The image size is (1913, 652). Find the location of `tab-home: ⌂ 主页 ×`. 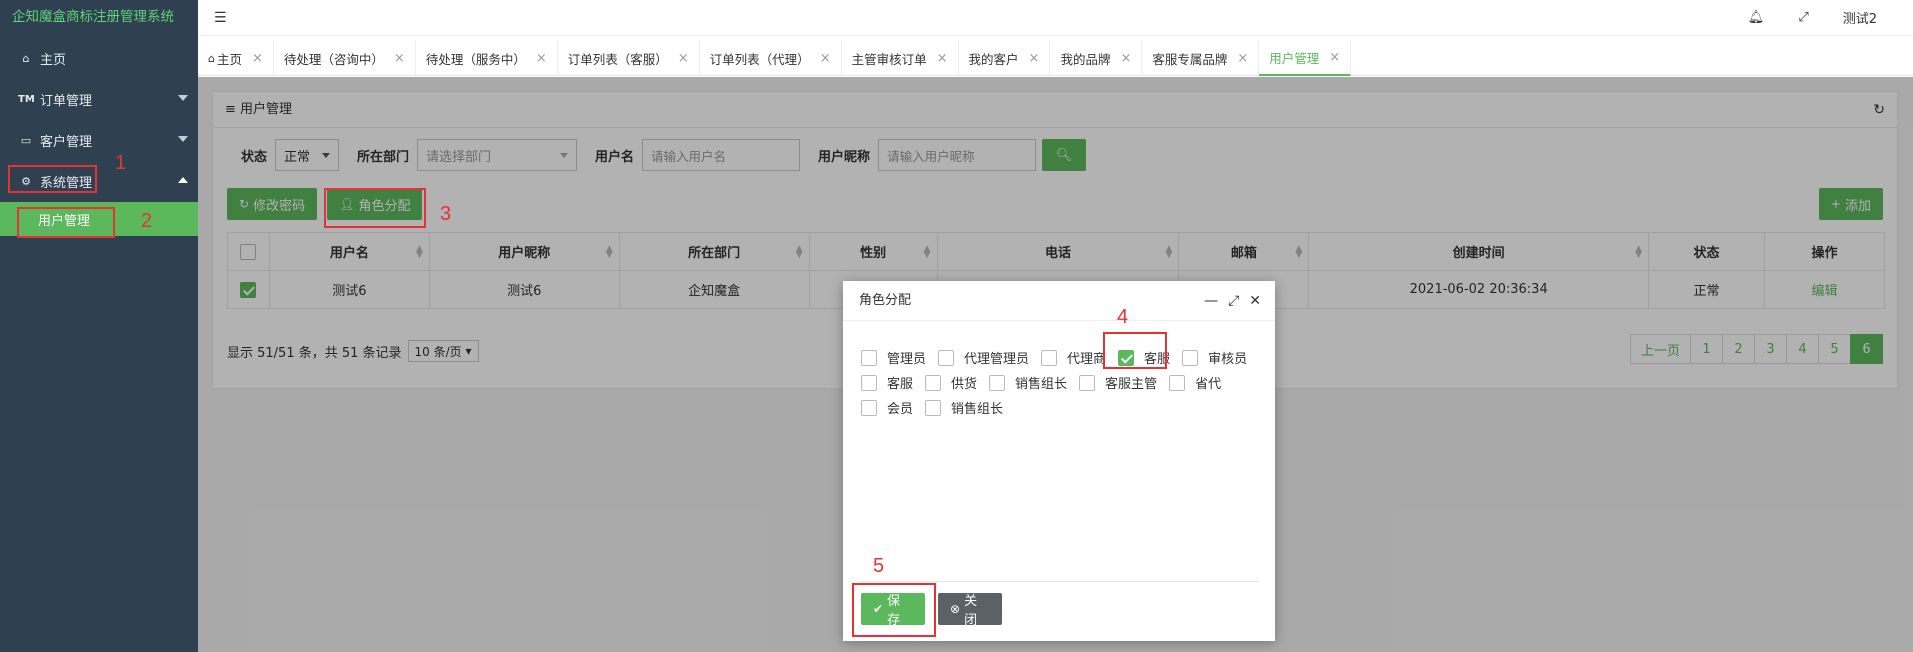

tab-home: ⌂ 主页 × is located at coordinates (236, 58).